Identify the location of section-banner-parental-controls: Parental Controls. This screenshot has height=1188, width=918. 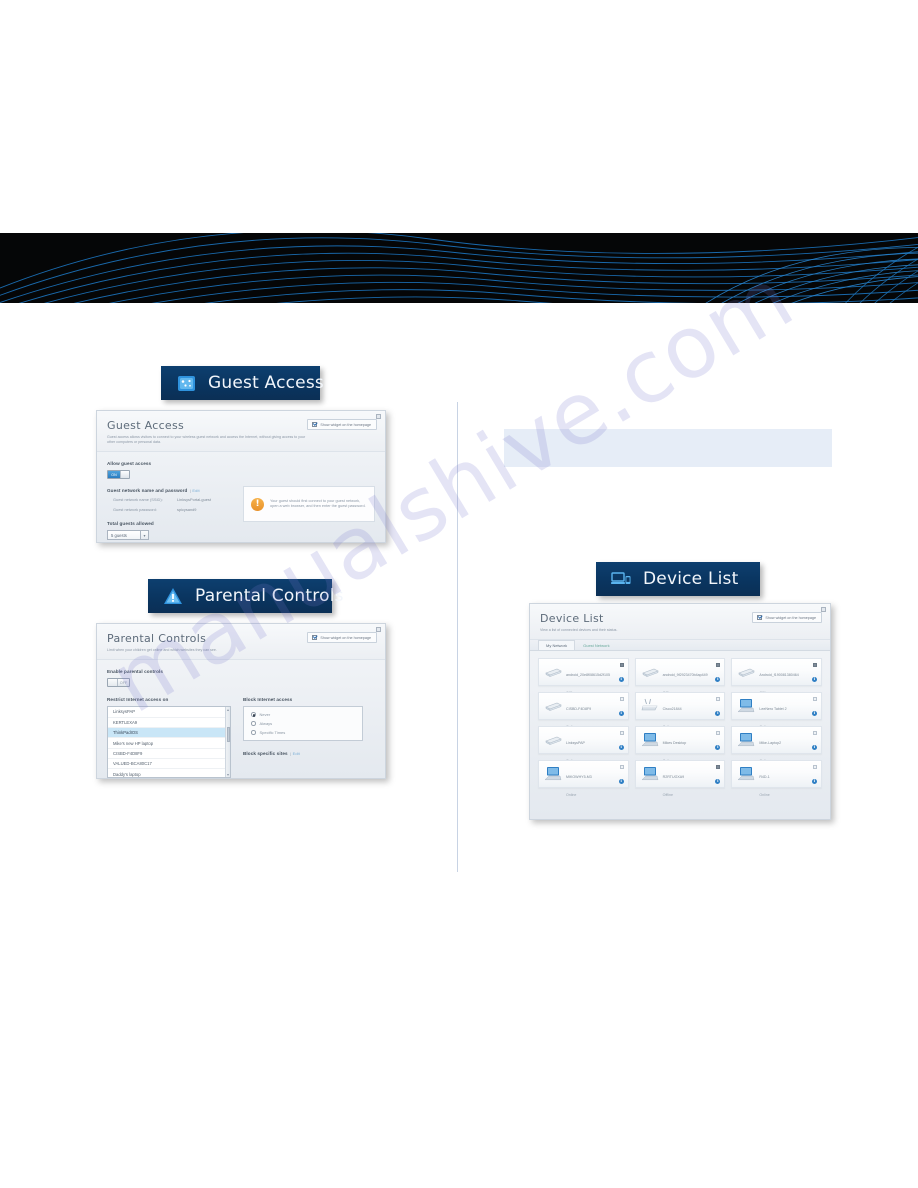
(245, 596).